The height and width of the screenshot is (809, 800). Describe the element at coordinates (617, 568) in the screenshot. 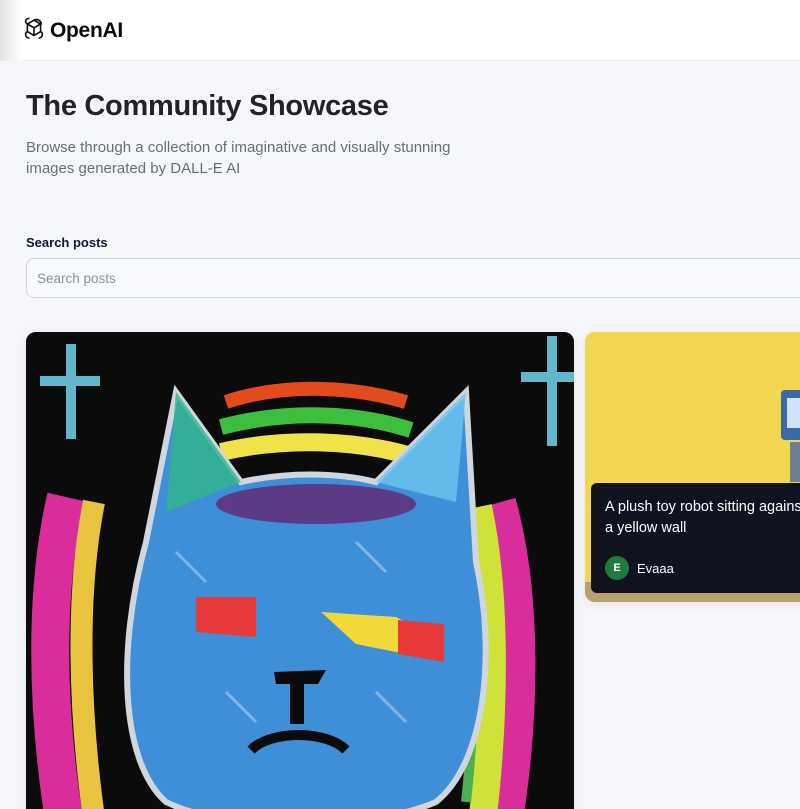

I see `avatar: E` at that location.